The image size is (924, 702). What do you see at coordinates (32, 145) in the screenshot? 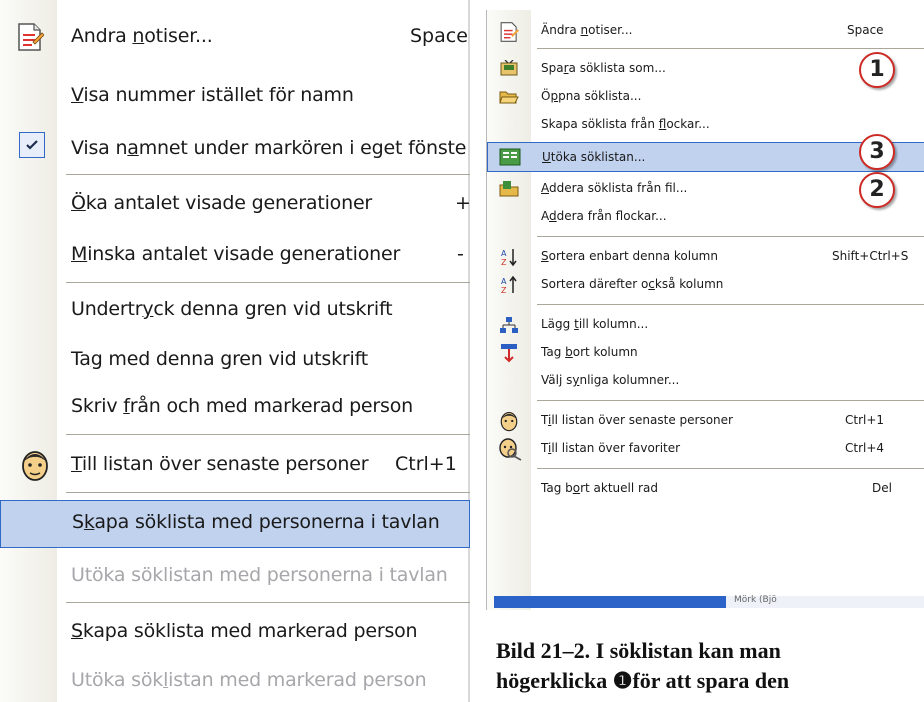
I see `checkmark-icon` at bounding box center [32, 145].